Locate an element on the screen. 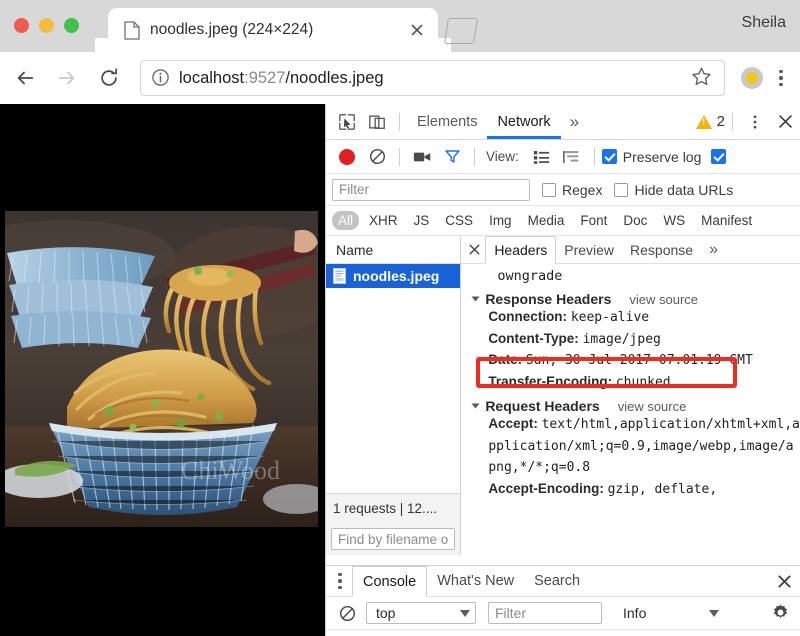 The height and width of the screenshot is (636, 800). clear-icon is located at coordinates (377, 157).